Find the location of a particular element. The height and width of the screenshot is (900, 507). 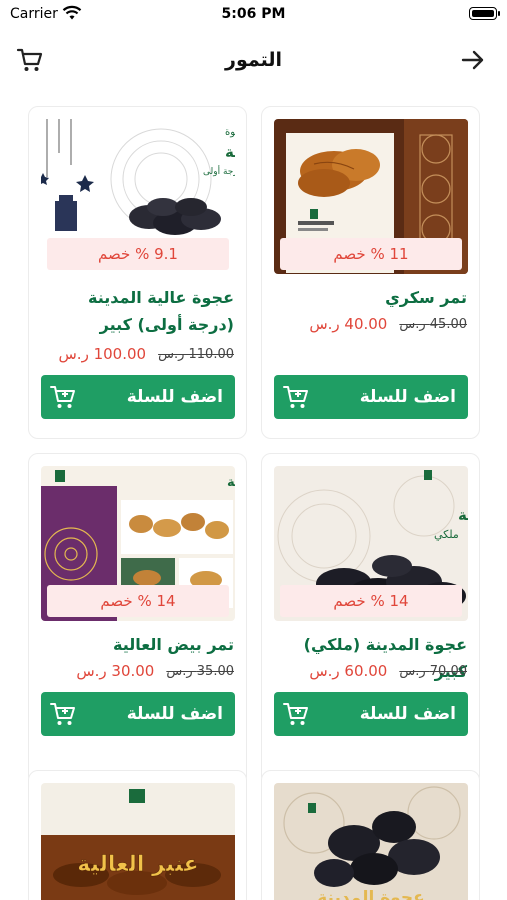

image-caption: عنبر العالية is located at coordinates (137, 864).